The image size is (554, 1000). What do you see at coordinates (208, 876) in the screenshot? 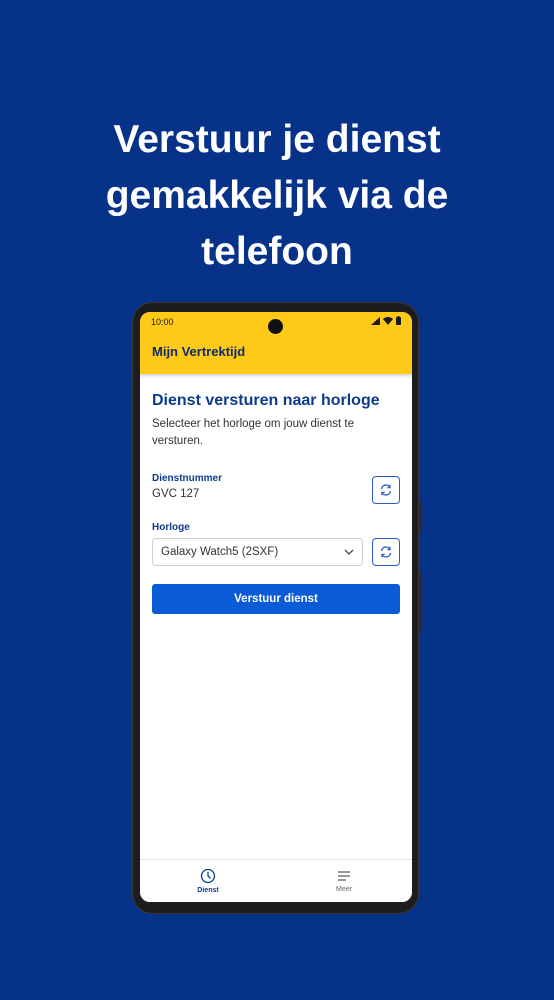
I see `clock-icon` at bounding box center [208, 876].